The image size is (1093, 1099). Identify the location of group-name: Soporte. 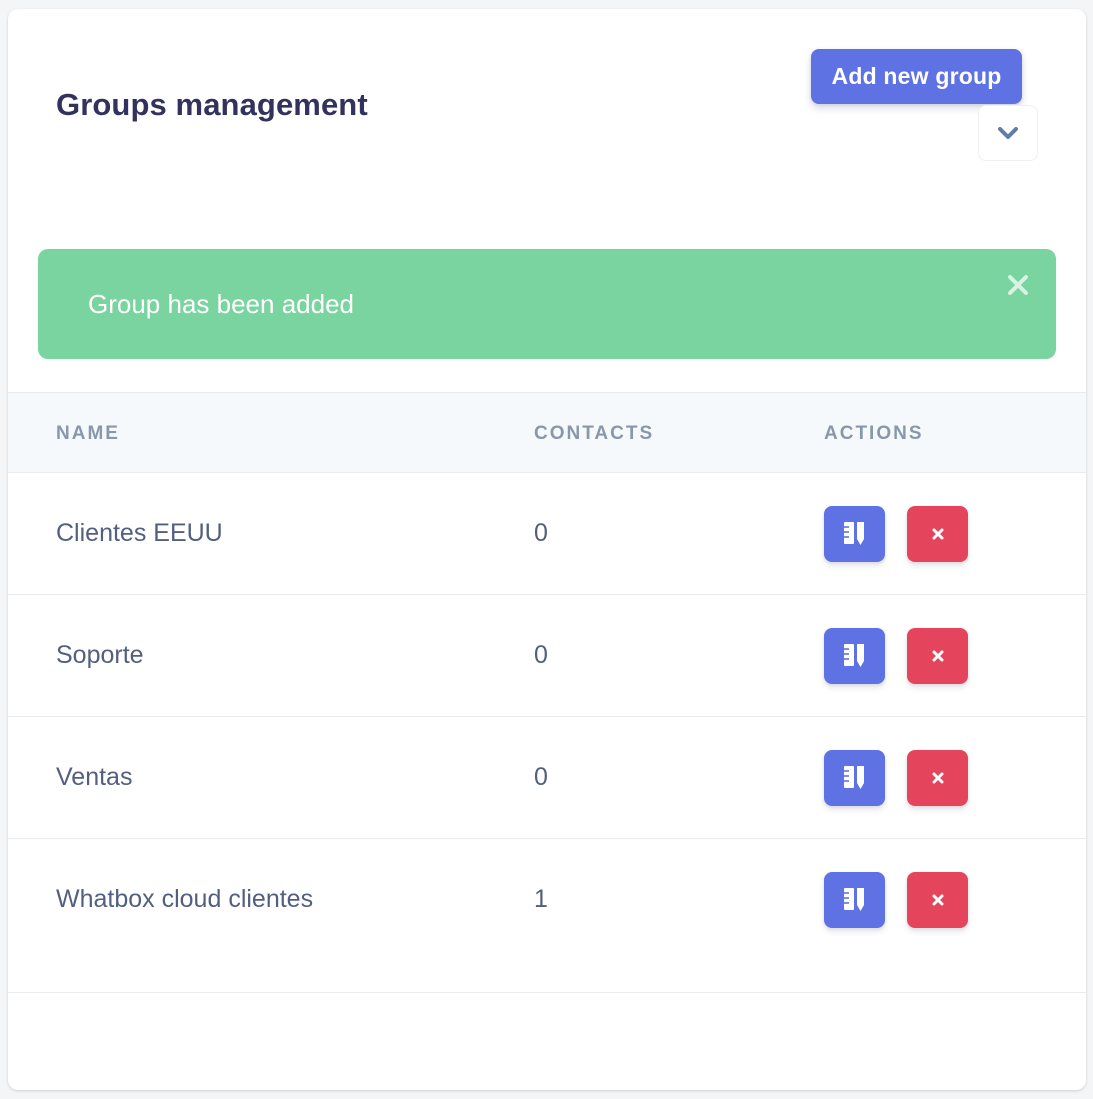
(100, 655).